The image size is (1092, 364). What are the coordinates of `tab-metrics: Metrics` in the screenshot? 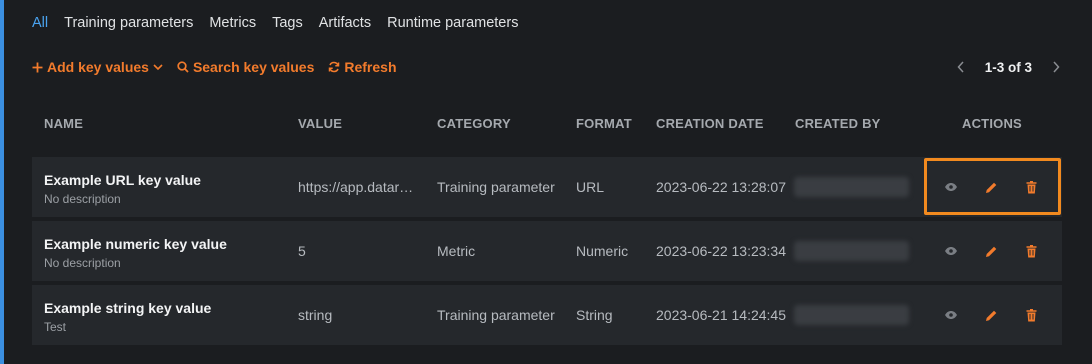 It's located at (232, 25).